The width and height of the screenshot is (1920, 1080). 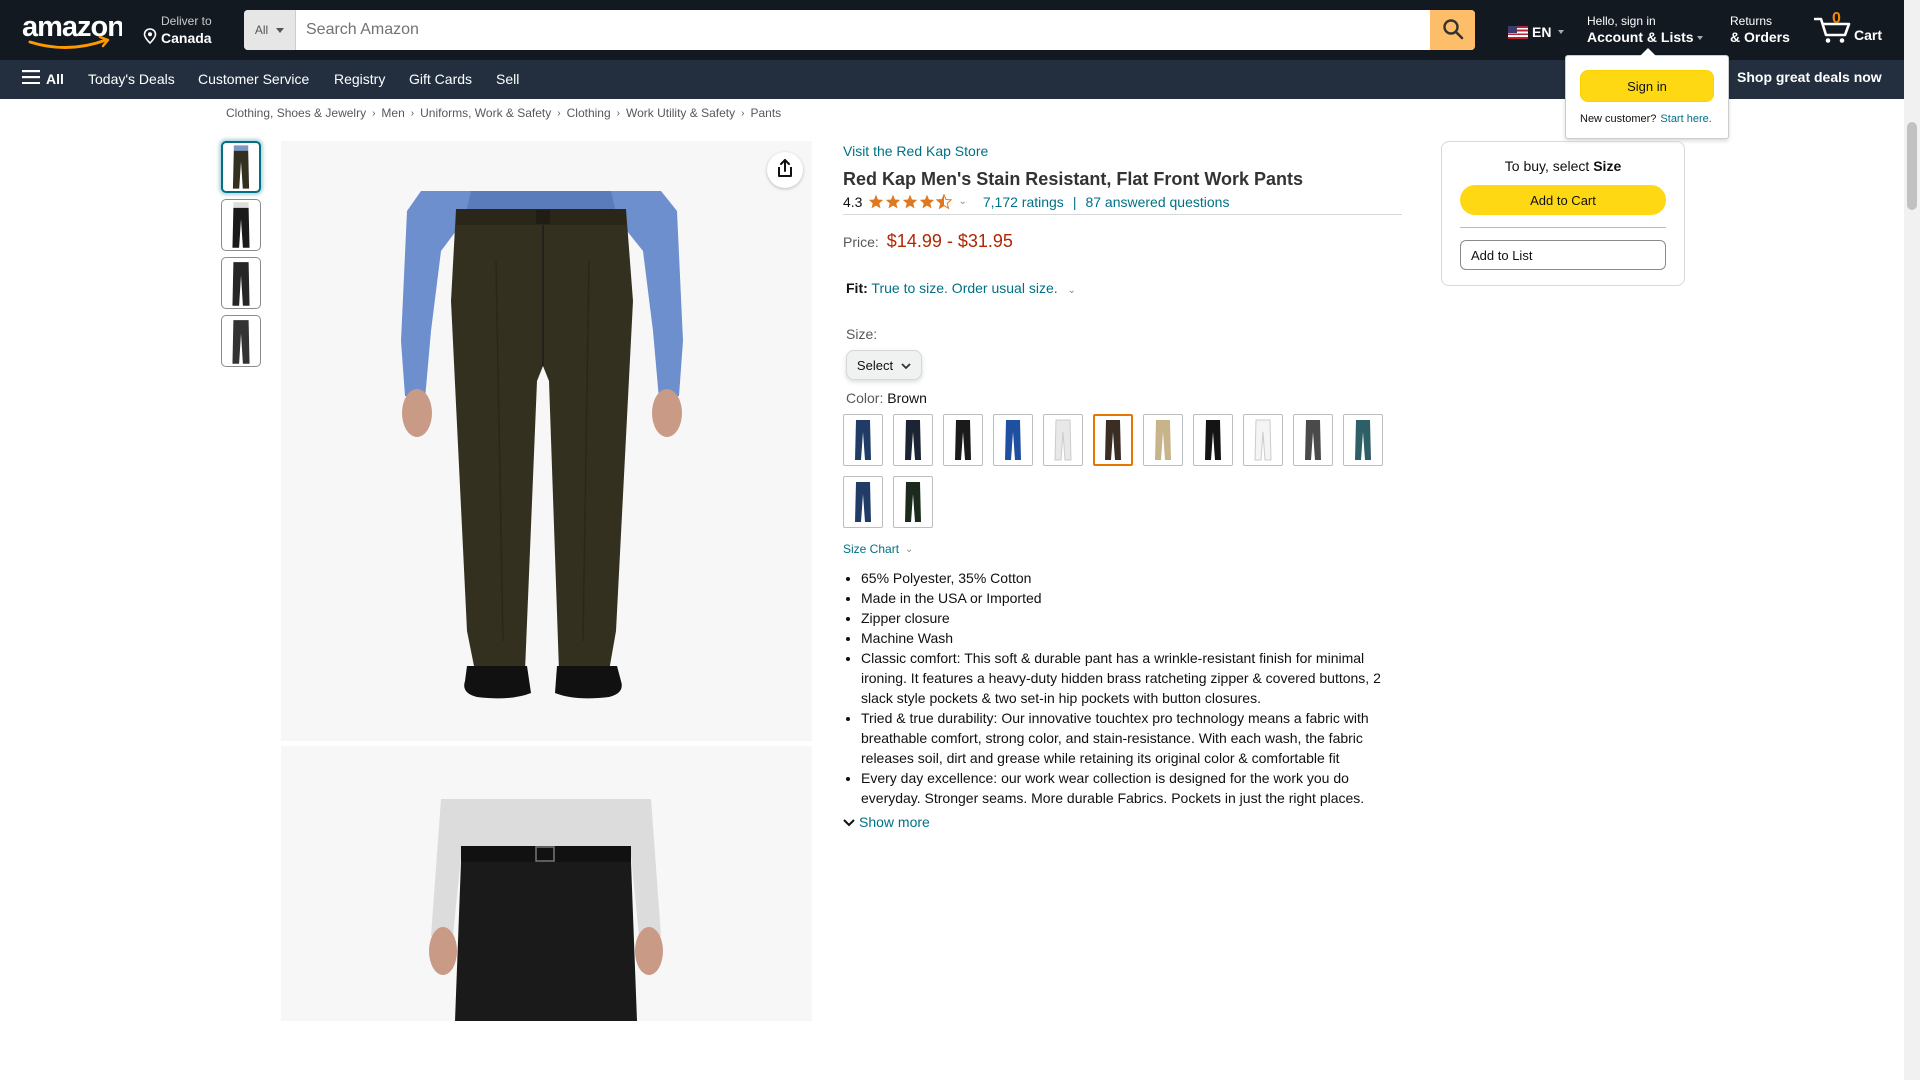 I want to click on show-more-link: Show more, so click(x=1122, y=822).